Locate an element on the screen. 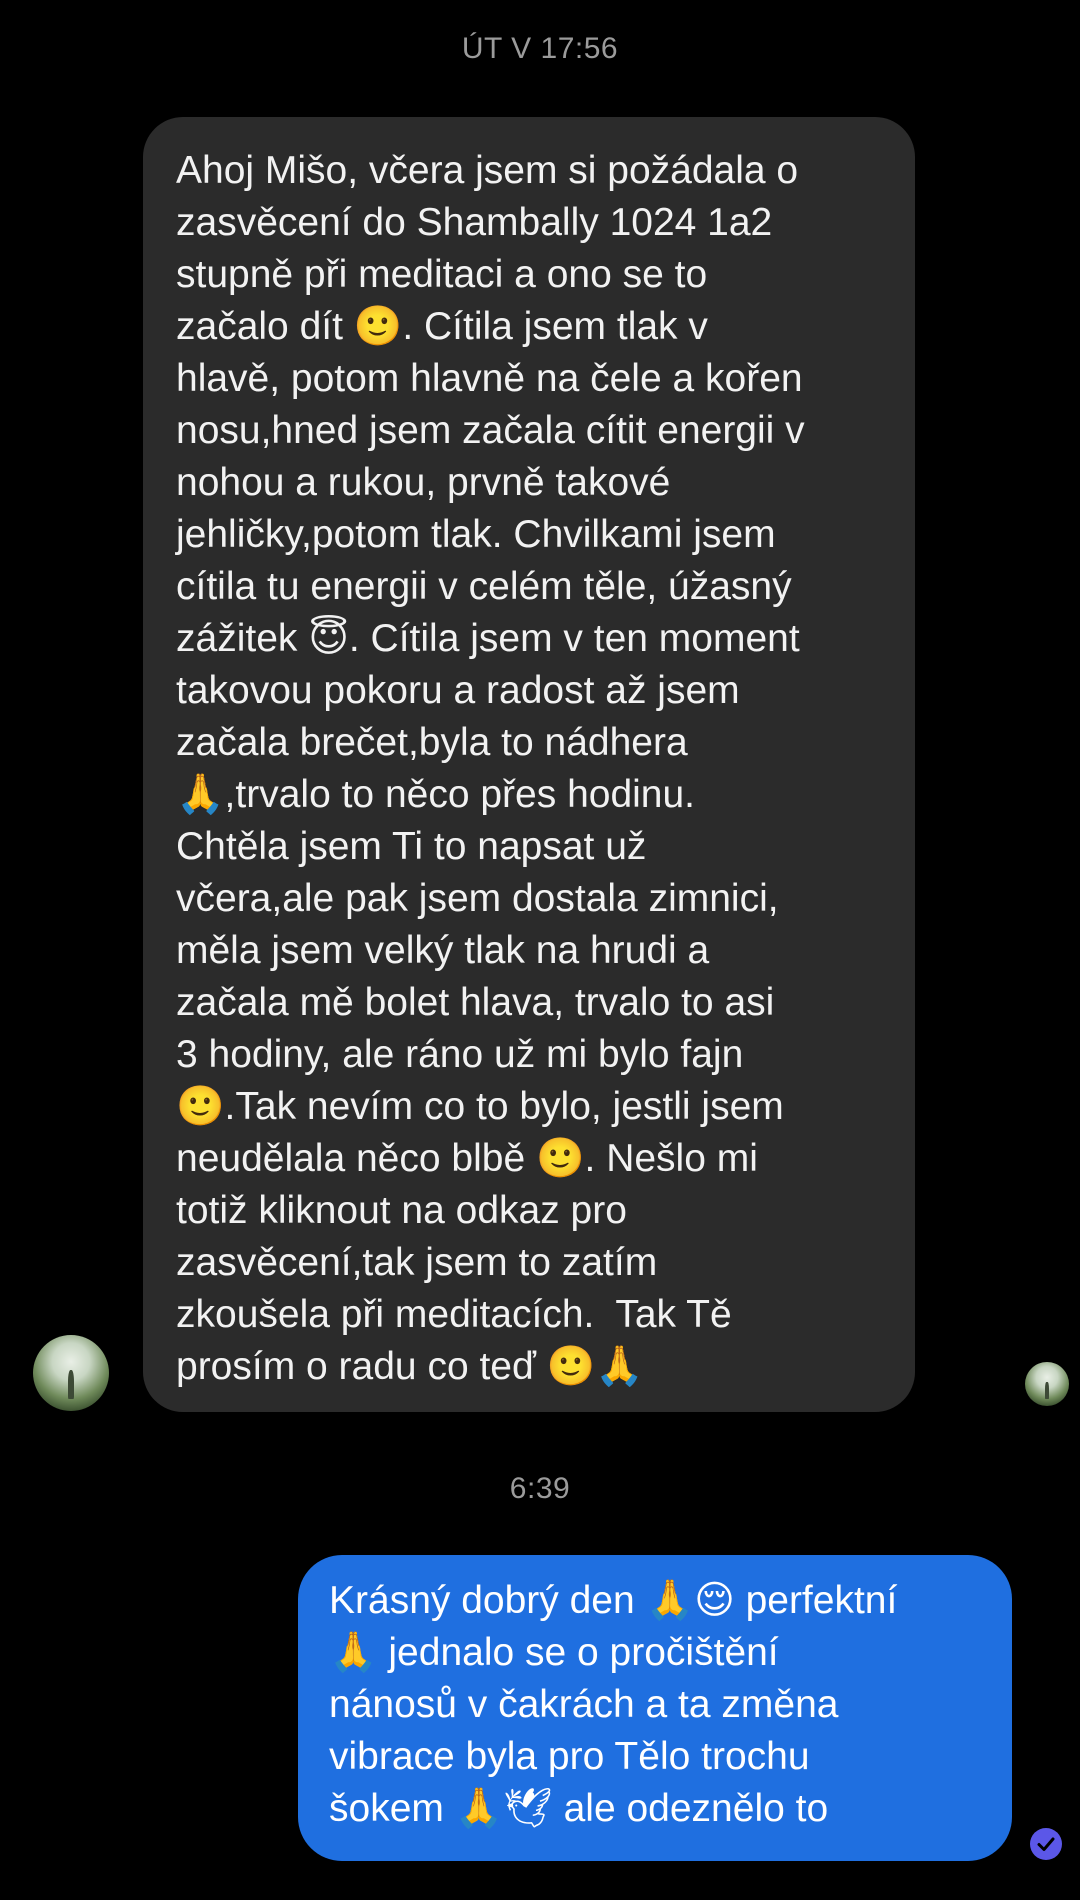 This screenshot has width=1080, height=1900. seen-avatar is located at coordinates (1047, 1384).